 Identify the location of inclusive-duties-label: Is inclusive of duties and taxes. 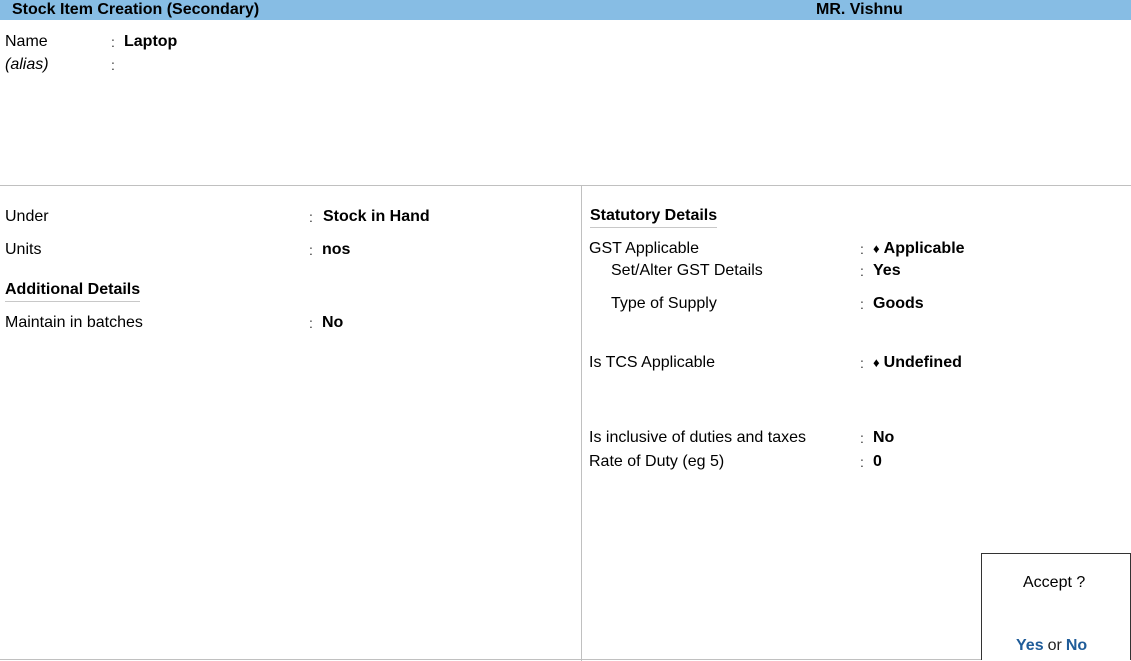
(698, 437).